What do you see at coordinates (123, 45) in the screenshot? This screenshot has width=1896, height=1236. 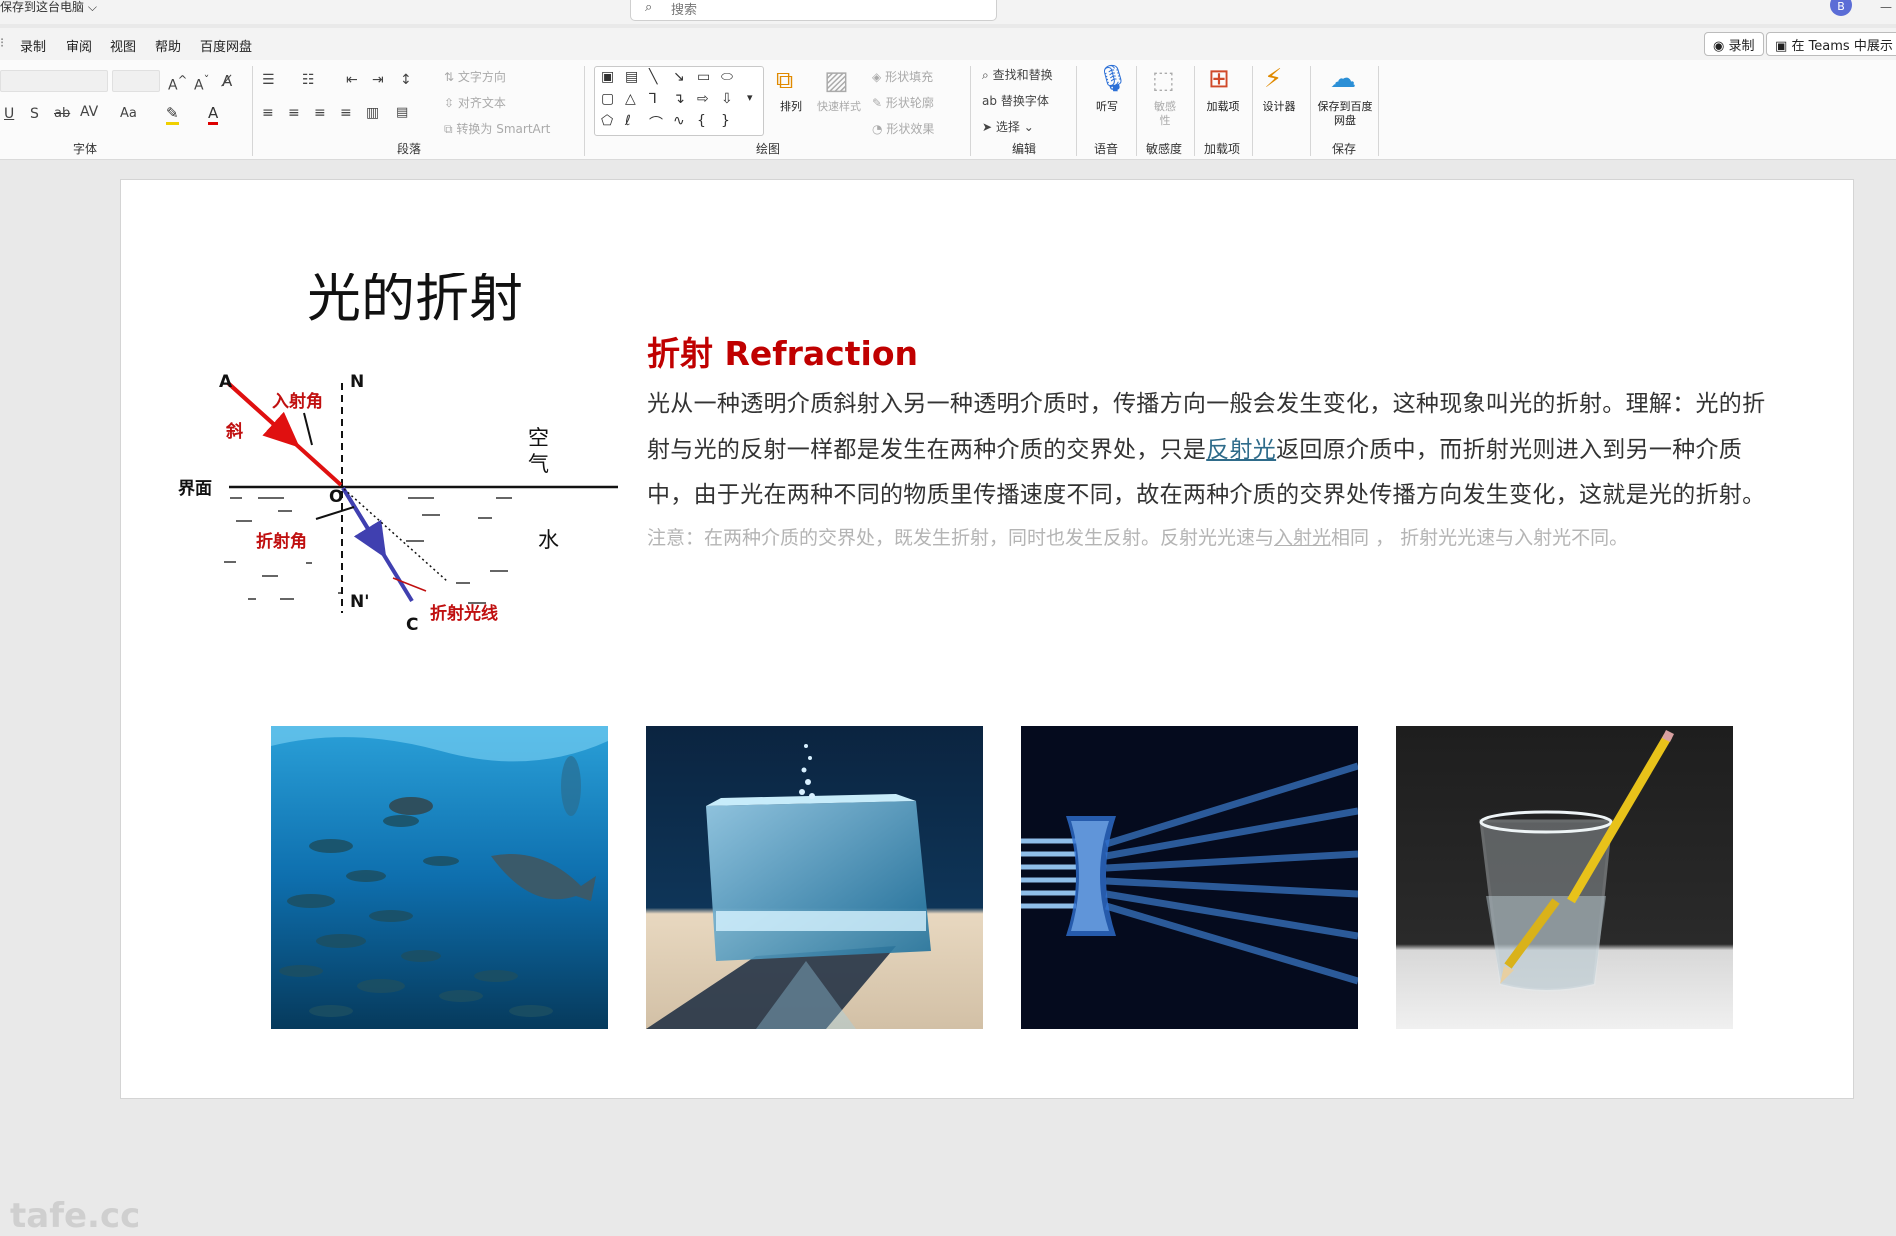 I see `tab-view: 视图` at bounding box center [123, 45].